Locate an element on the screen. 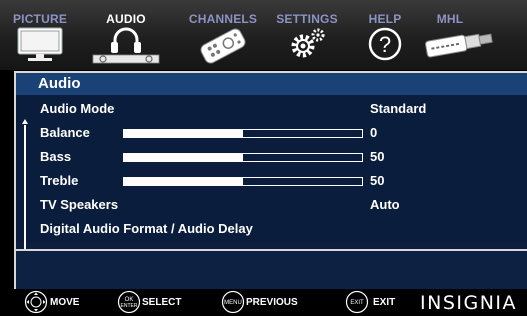  help-text-box is located at coordinates (271, 269).